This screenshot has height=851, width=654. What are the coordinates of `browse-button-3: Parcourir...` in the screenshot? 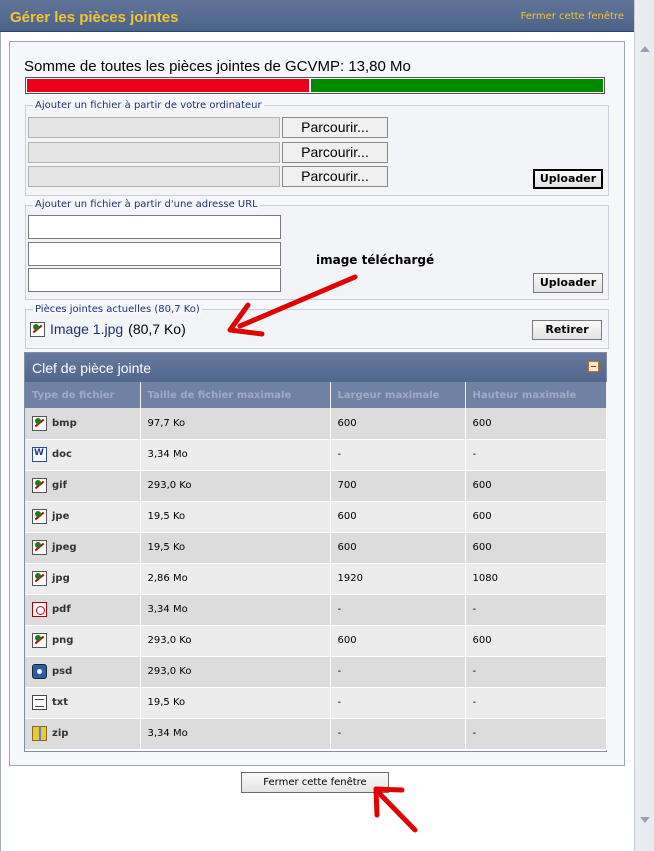 It's located at (335, 176).